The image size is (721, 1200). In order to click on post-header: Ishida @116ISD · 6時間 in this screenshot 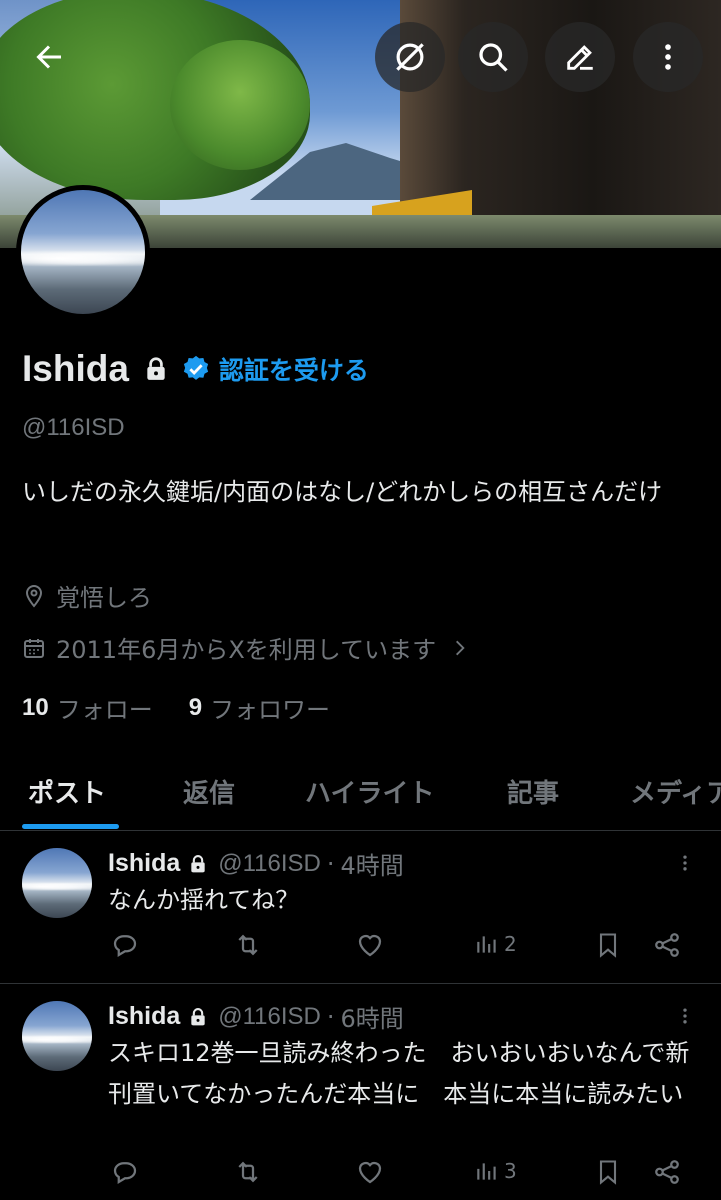, I will do `click(256, 1016)`.